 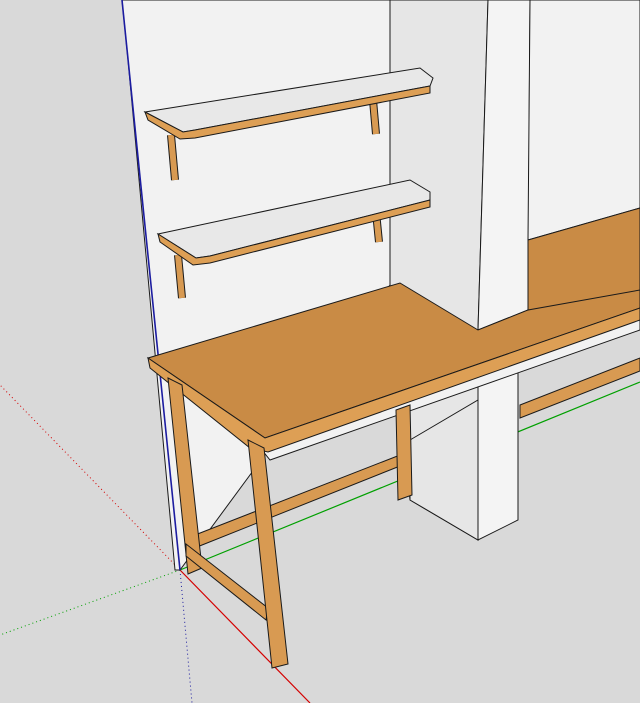 What do you see at coordinates (579, 388) in the screenshot?
I see `right-stretcher` at bounding box center [579, 388].